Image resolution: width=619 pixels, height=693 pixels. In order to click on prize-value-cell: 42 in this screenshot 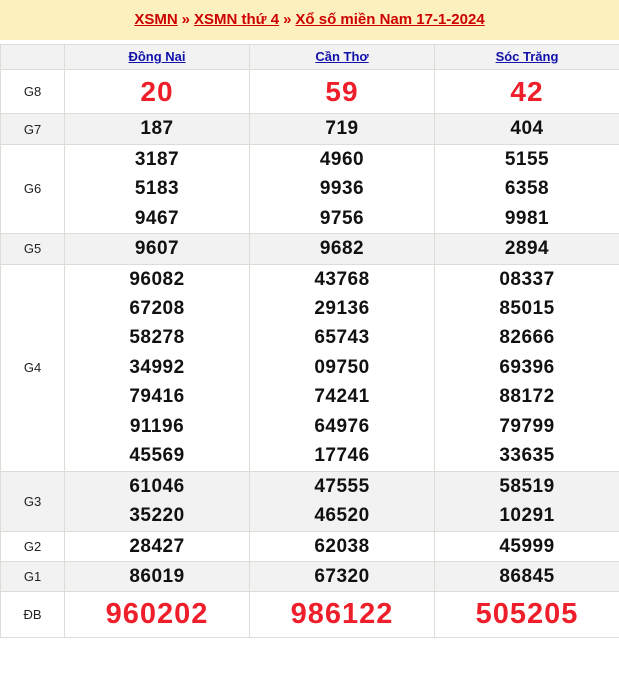, I will do `click(526, 91)`.